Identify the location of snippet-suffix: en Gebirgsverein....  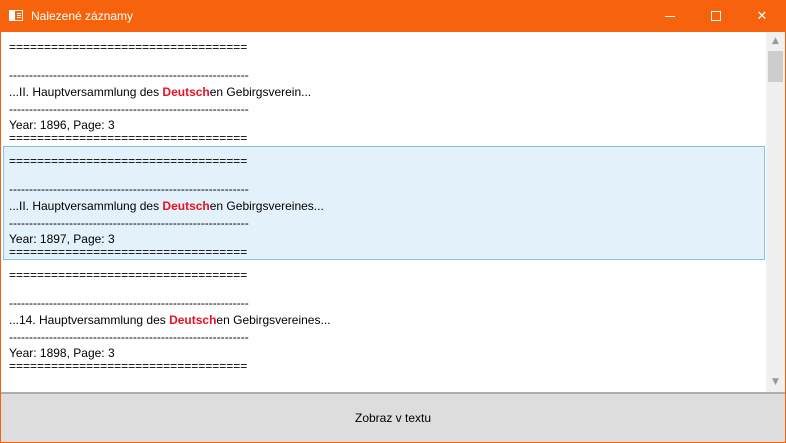
(260, 92).